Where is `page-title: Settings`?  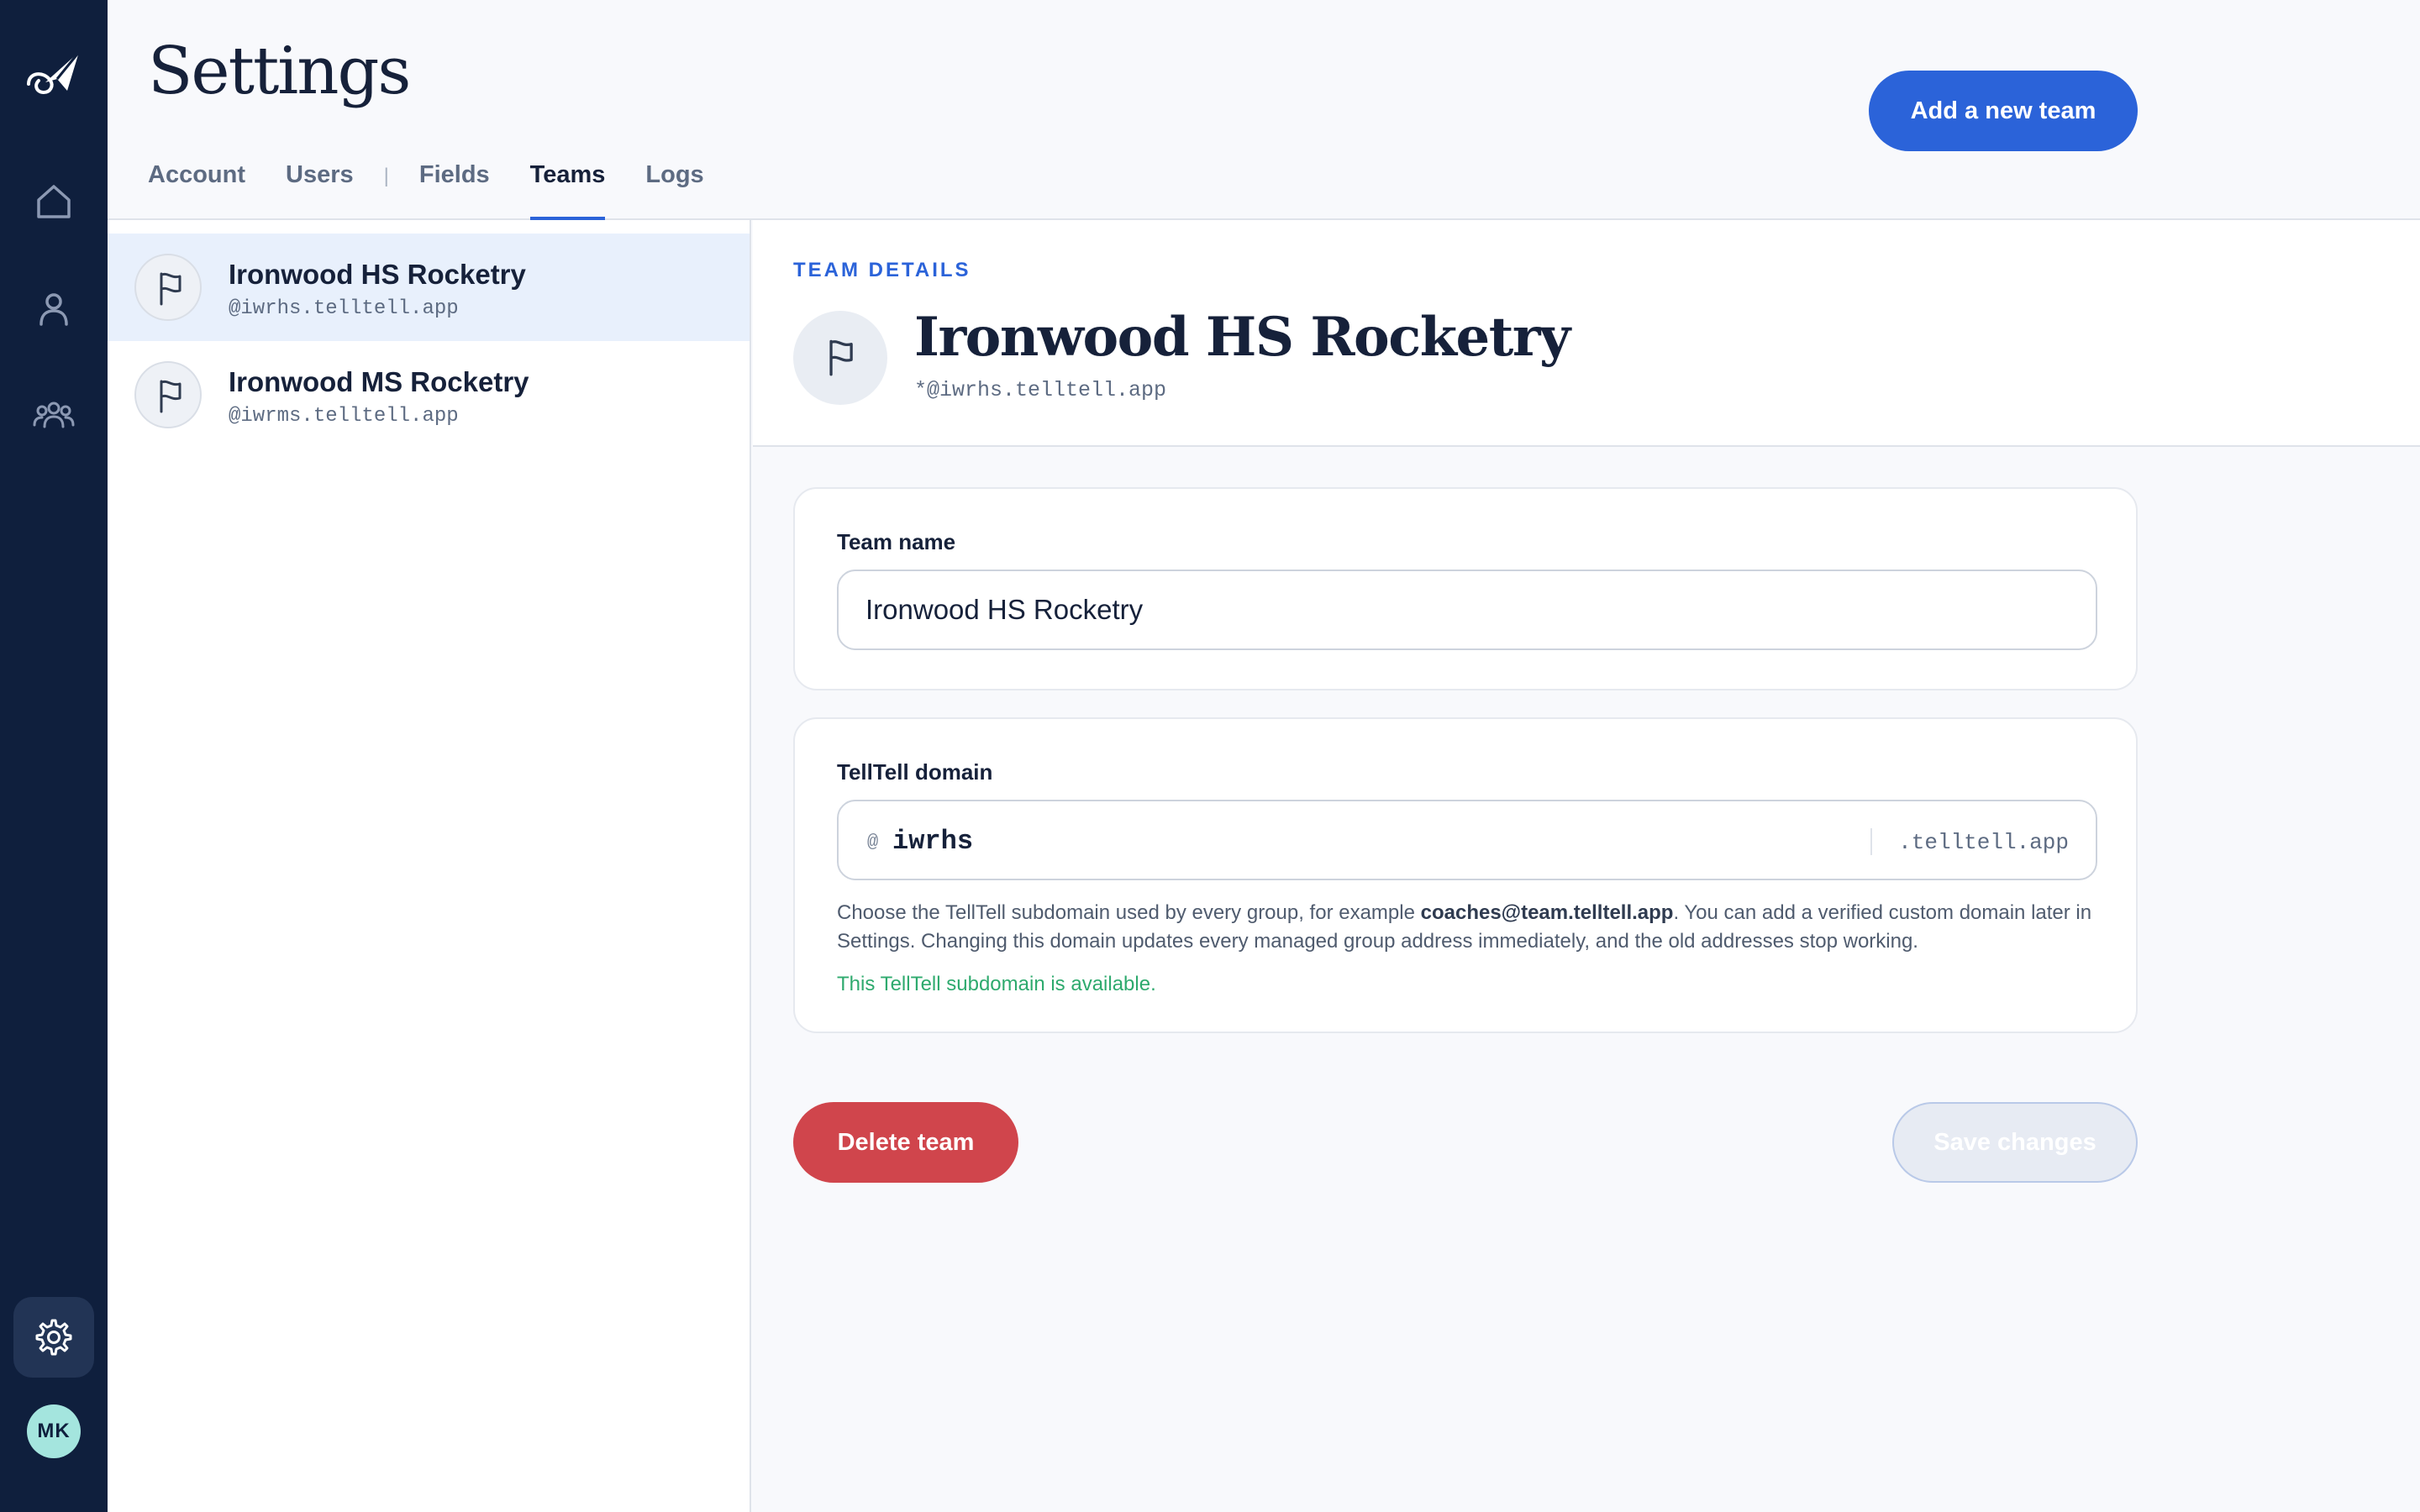 page-title: Settings is located at coordinates (279, 71).